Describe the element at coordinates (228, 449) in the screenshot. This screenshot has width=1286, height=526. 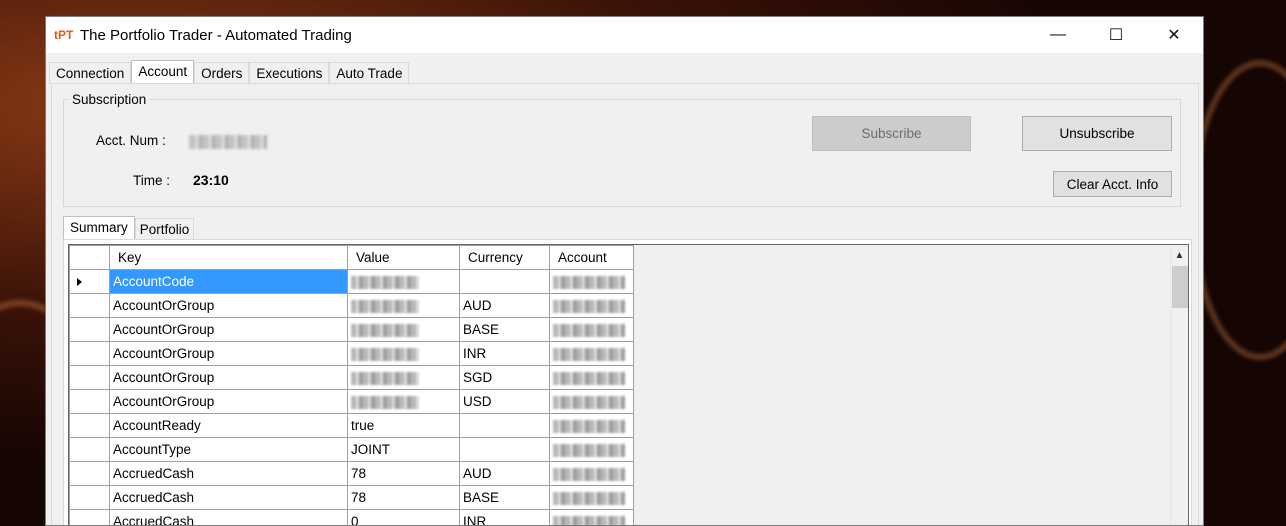
I see `cell-key: AccountType` at that location.